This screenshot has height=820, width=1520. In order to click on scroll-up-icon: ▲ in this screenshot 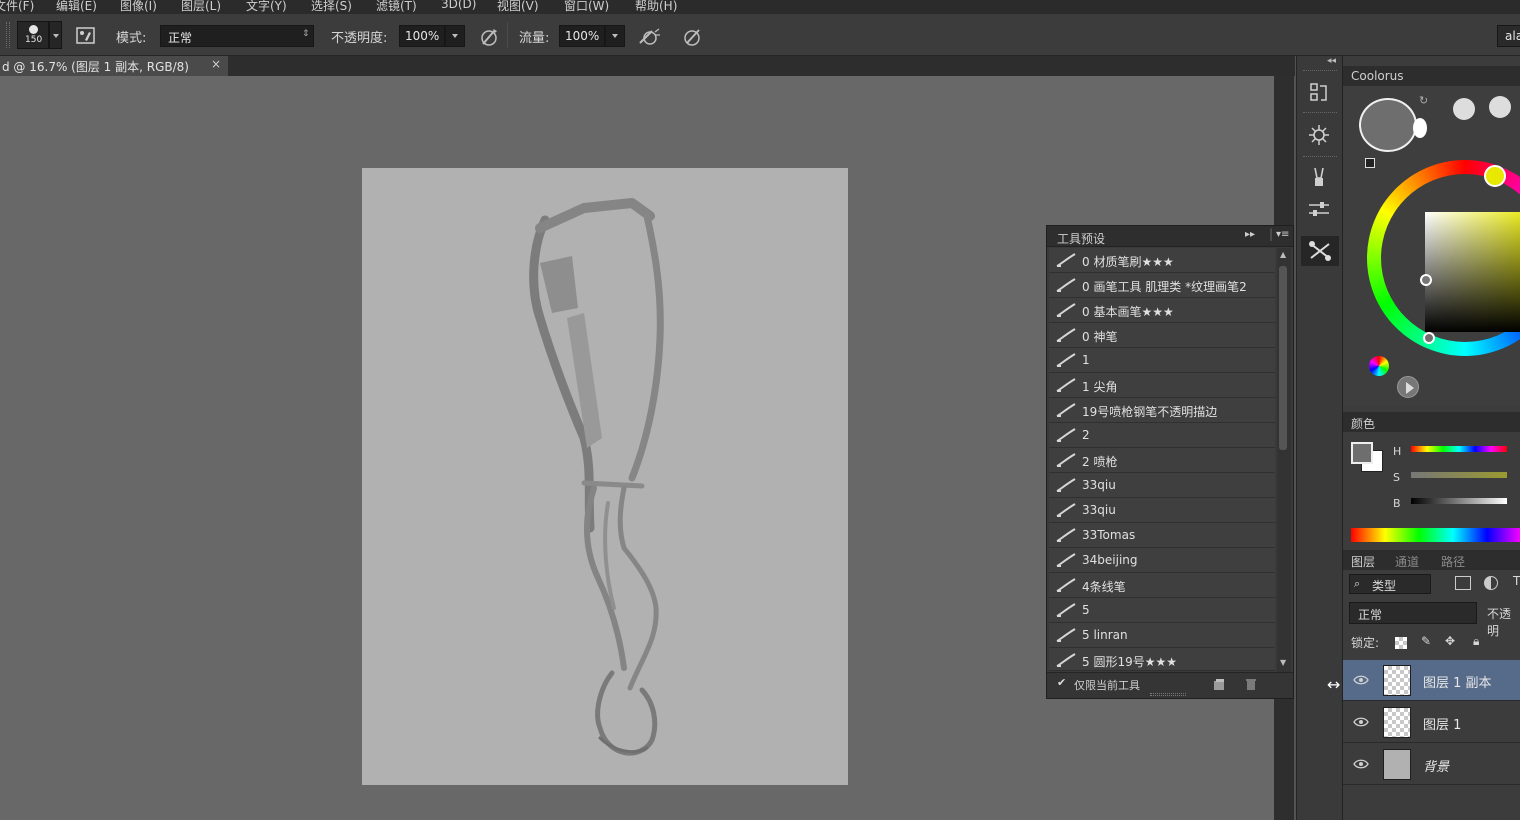, I will do `click(1283, 254)`.